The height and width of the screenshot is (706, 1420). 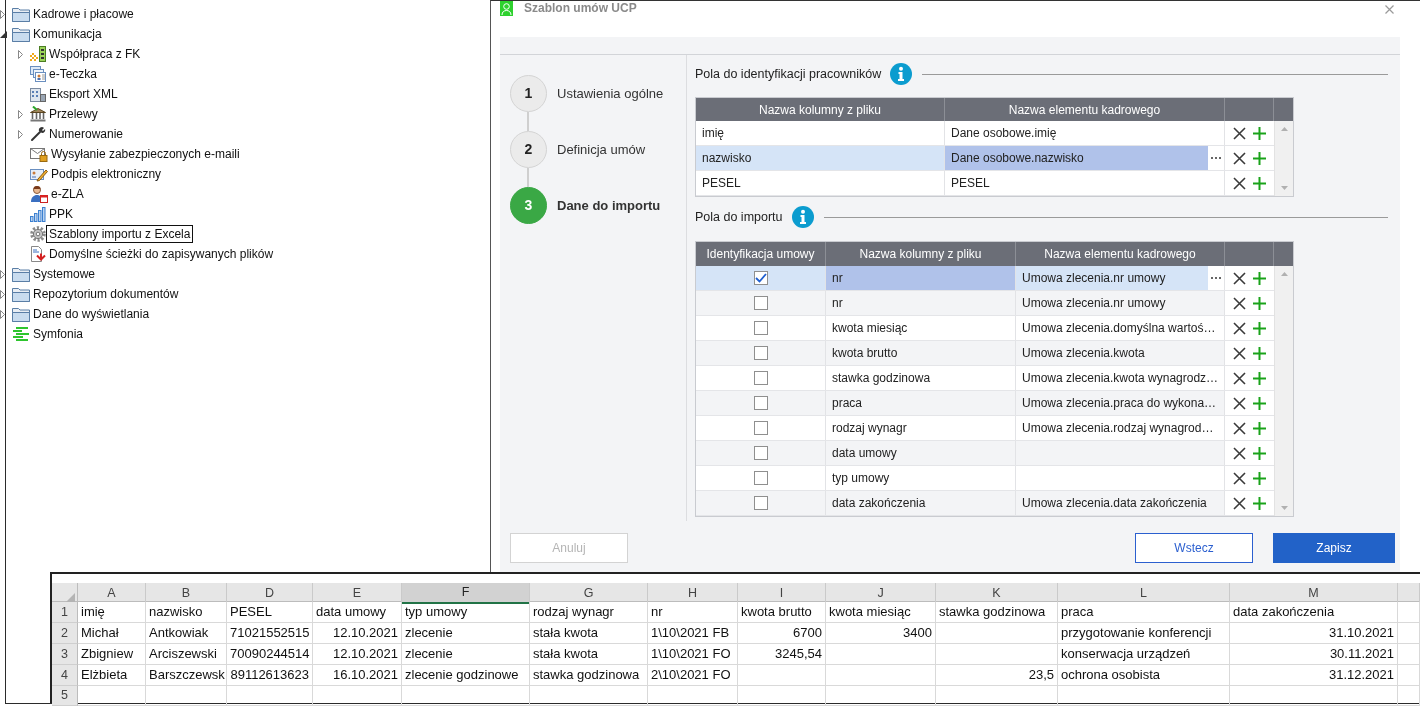 I want to click on row-number: 1, so click(x=65, y=612).